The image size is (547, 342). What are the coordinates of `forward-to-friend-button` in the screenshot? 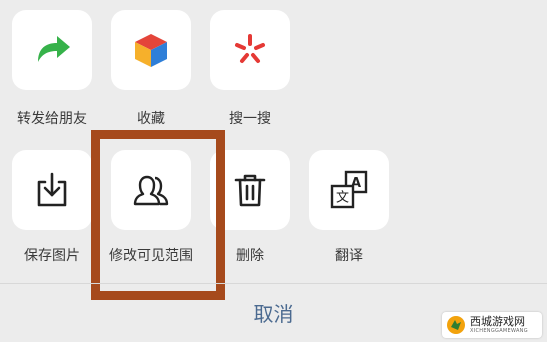 It's located at (52, 50).